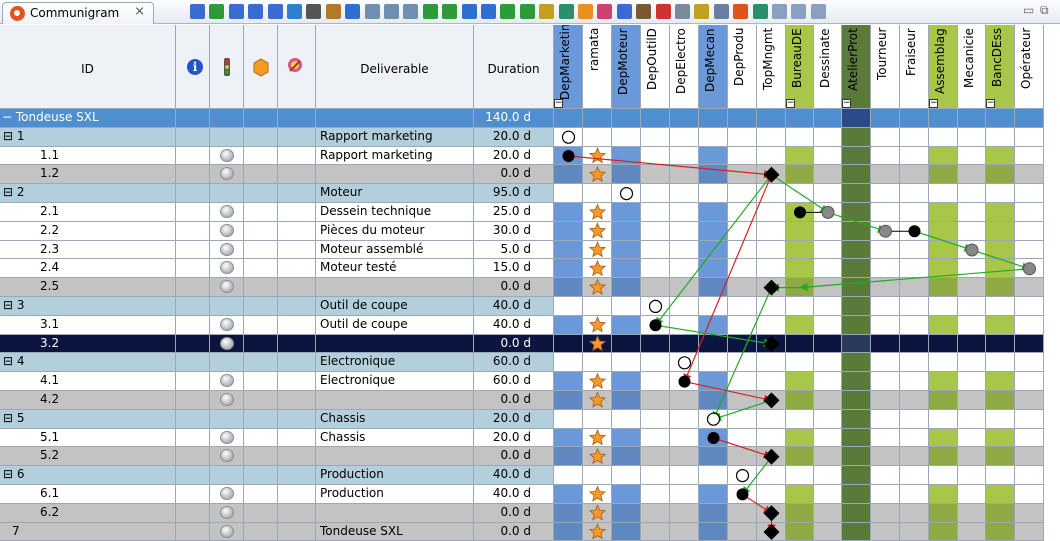 The width and height of the screenshot is (1060, 541). What do you see at coordinates (261, 287) in the screenshot?
I see `row-2.5-pkg` at bounding box center [261, 287].